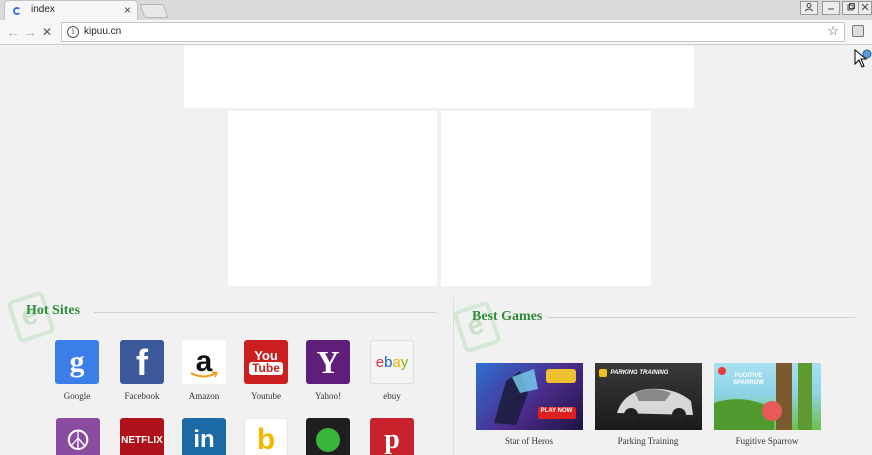 The width and height of the screenshot is (872, 455). Describe the element at coordinates (142, 396) in the screenshot. I see `site-label: Facebook` at that location.